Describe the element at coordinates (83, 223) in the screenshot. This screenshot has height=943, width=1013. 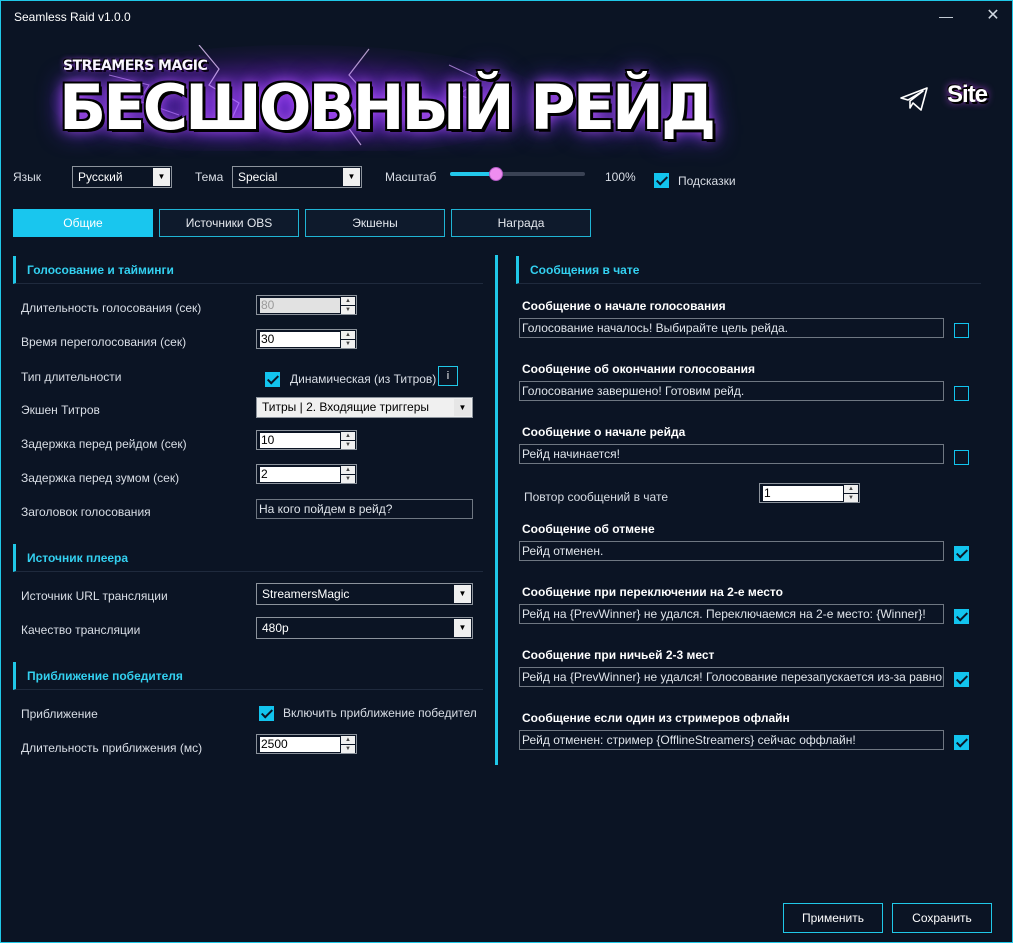
I see `tab-general: Общие` at that location.